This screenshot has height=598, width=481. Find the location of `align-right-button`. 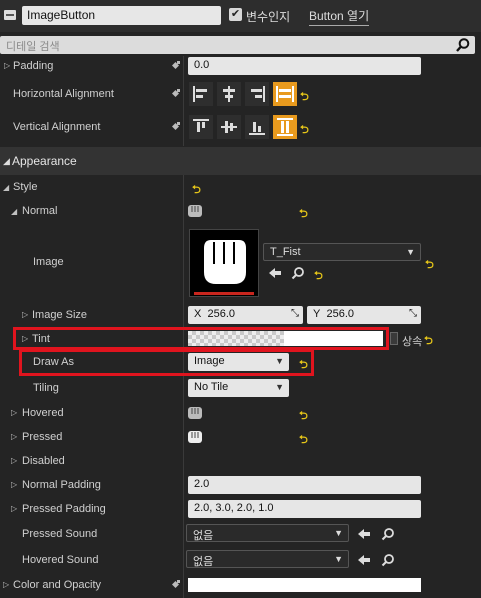

align-right-button is located at coordinates (257, 94).